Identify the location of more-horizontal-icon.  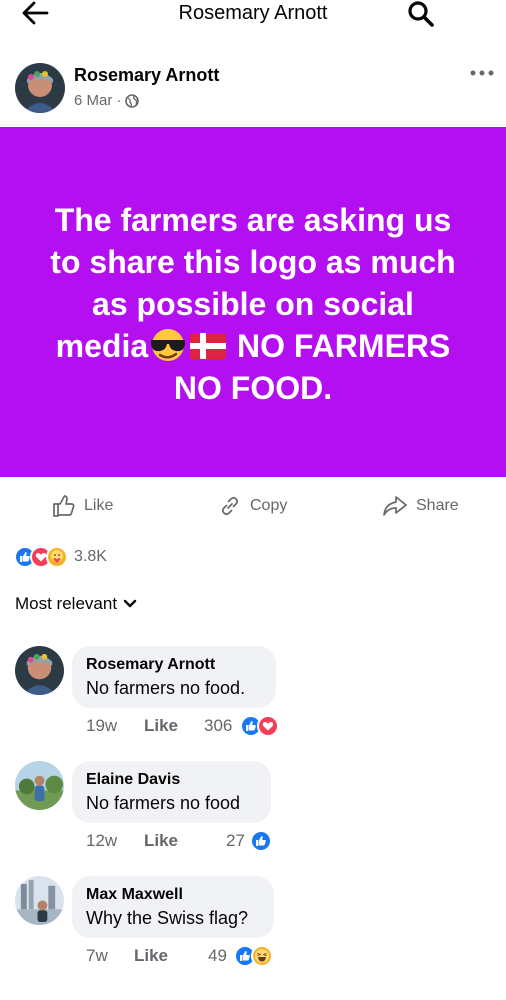
(482, 73).